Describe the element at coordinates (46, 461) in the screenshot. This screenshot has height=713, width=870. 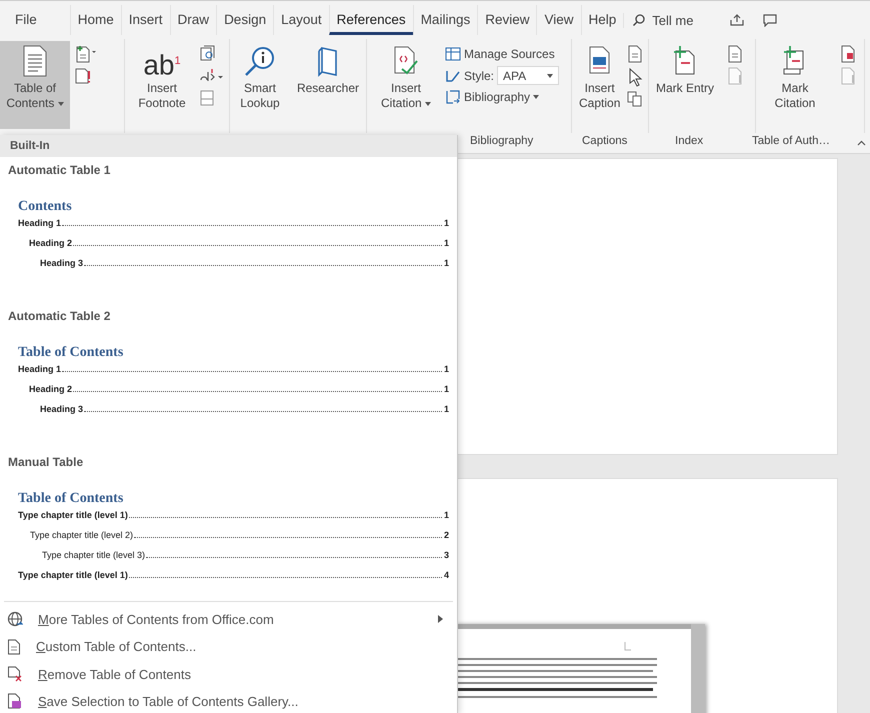
I see `gallery-section-title: Manual Table` at that location.